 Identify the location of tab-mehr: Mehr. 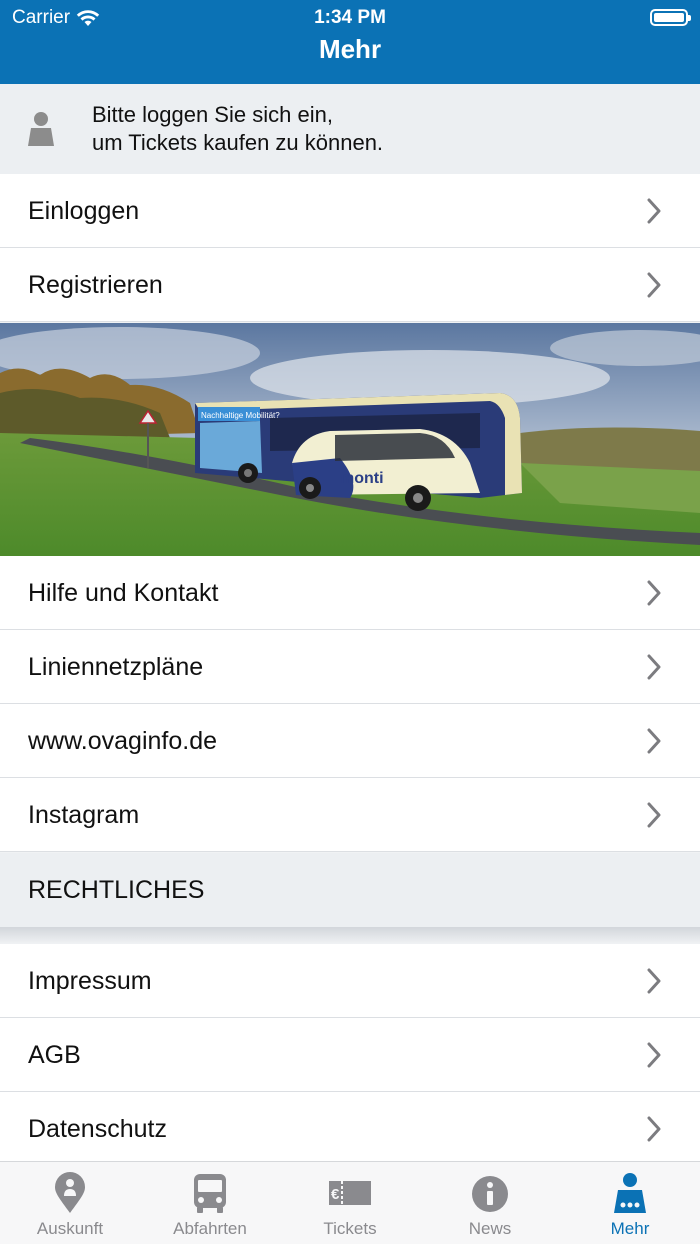
(630, 1203).